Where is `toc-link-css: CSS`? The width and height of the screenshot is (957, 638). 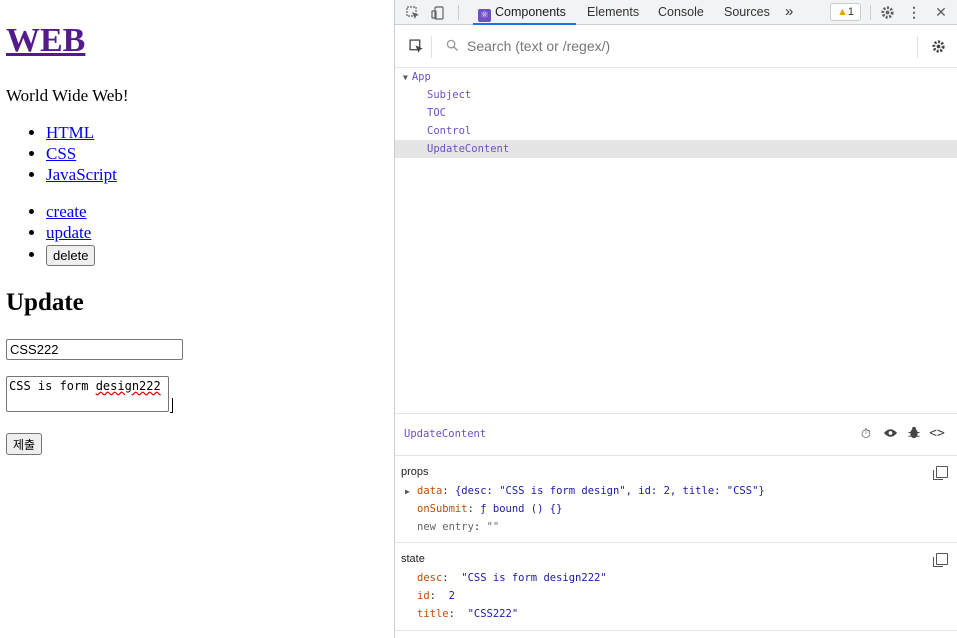 toc-link-css: CSS is located at coordinates (61, 153).